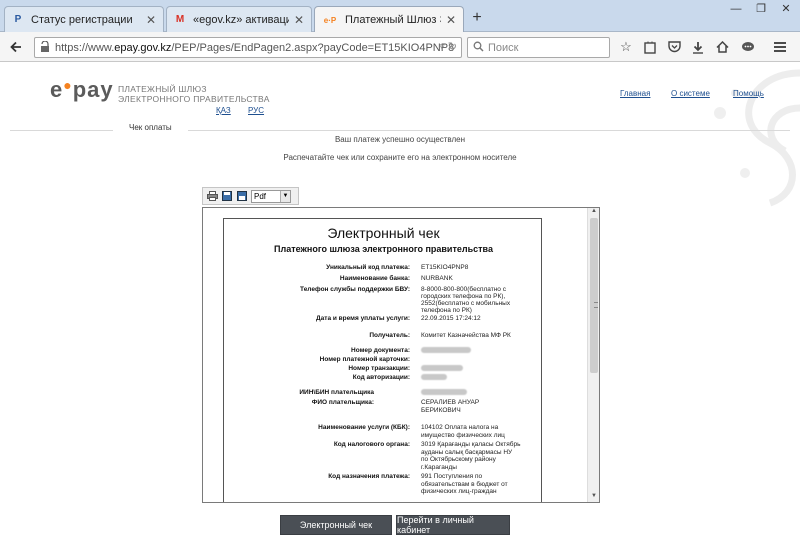 This screenshot has width=800, height=545. What do you see at coordinates (748, 93) in the screenshot?
I see `nav-help-link: Помощь` at bounding box center [748, 93].